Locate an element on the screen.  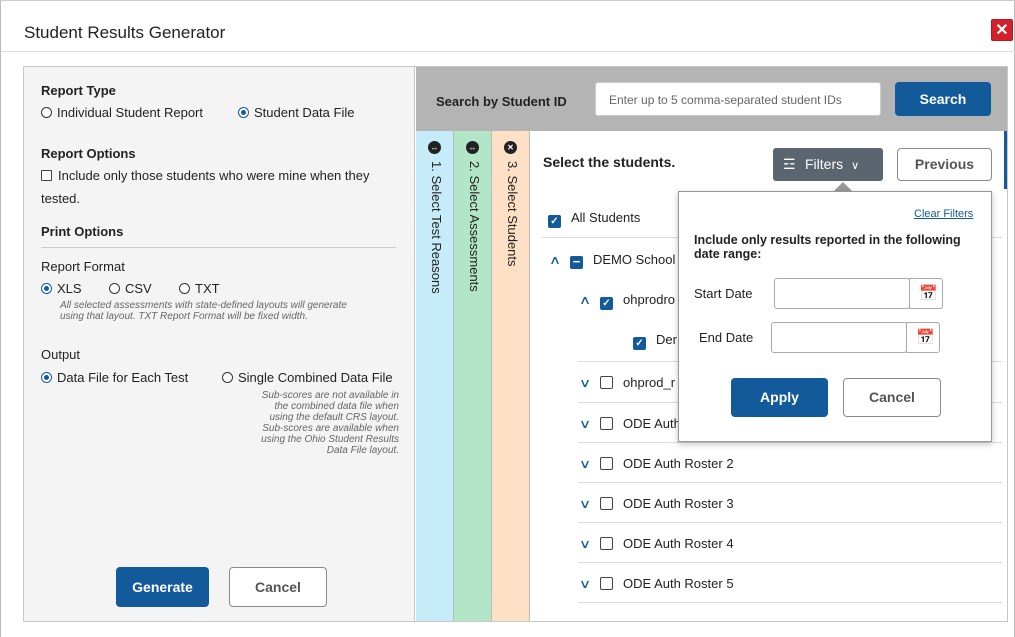
print-options-heading: Print Options is located at coordinates (82, 231).